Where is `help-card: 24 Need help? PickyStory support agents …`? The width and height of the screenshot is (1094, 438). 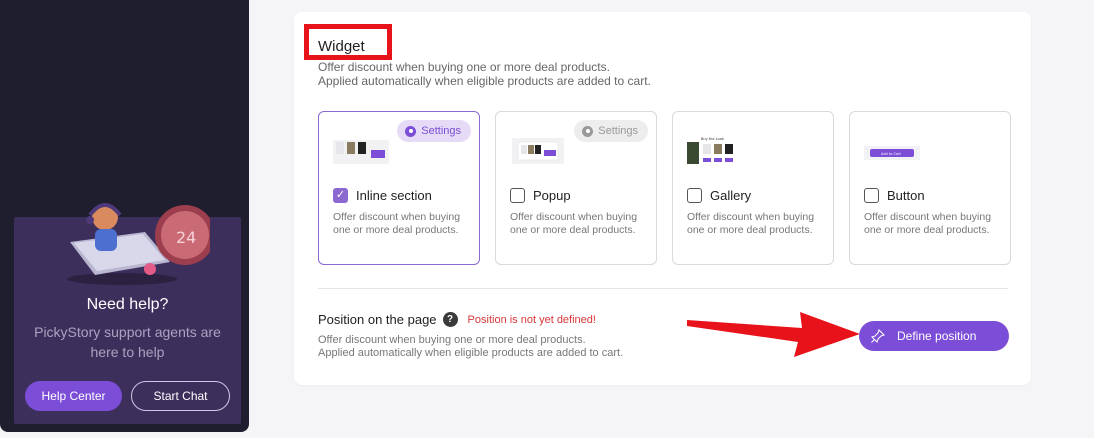
help-card: 24 Need help? PickyStory support agents … is located at coordinates (127, 313).